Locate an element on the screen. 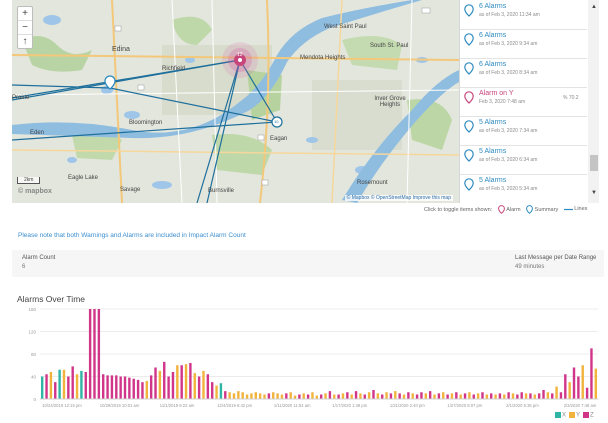 The height and width of the screenshot is (423, 608). zoom-out-button: − is located at coordinates (25, 28).